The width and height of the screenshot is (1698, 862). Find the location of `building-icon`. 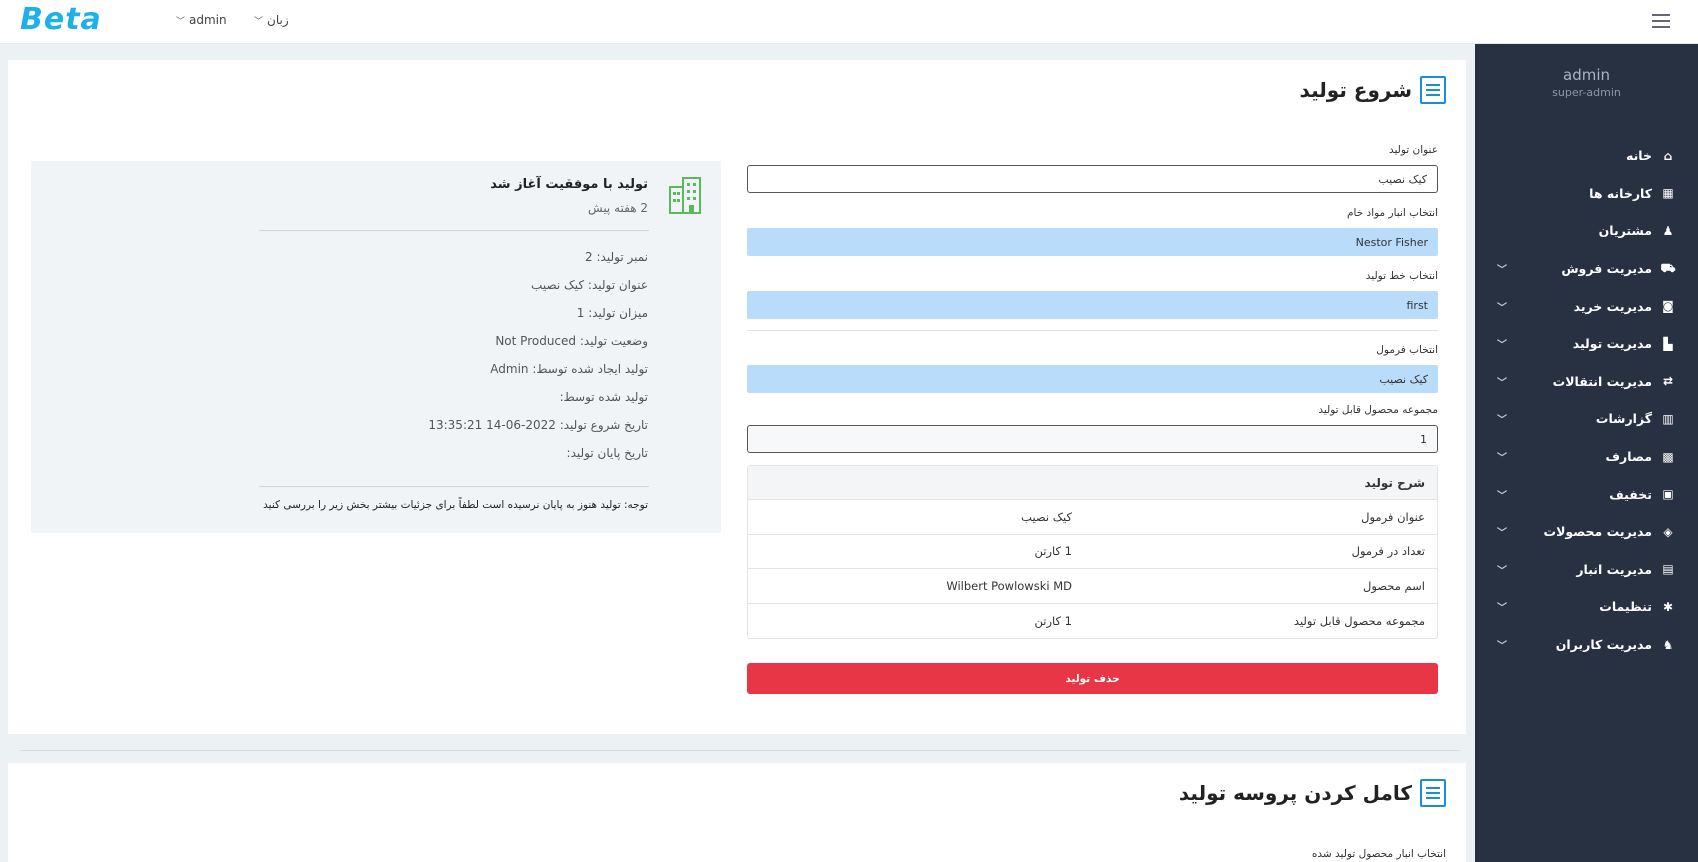

building-icon is located at coordinates (685, 195).